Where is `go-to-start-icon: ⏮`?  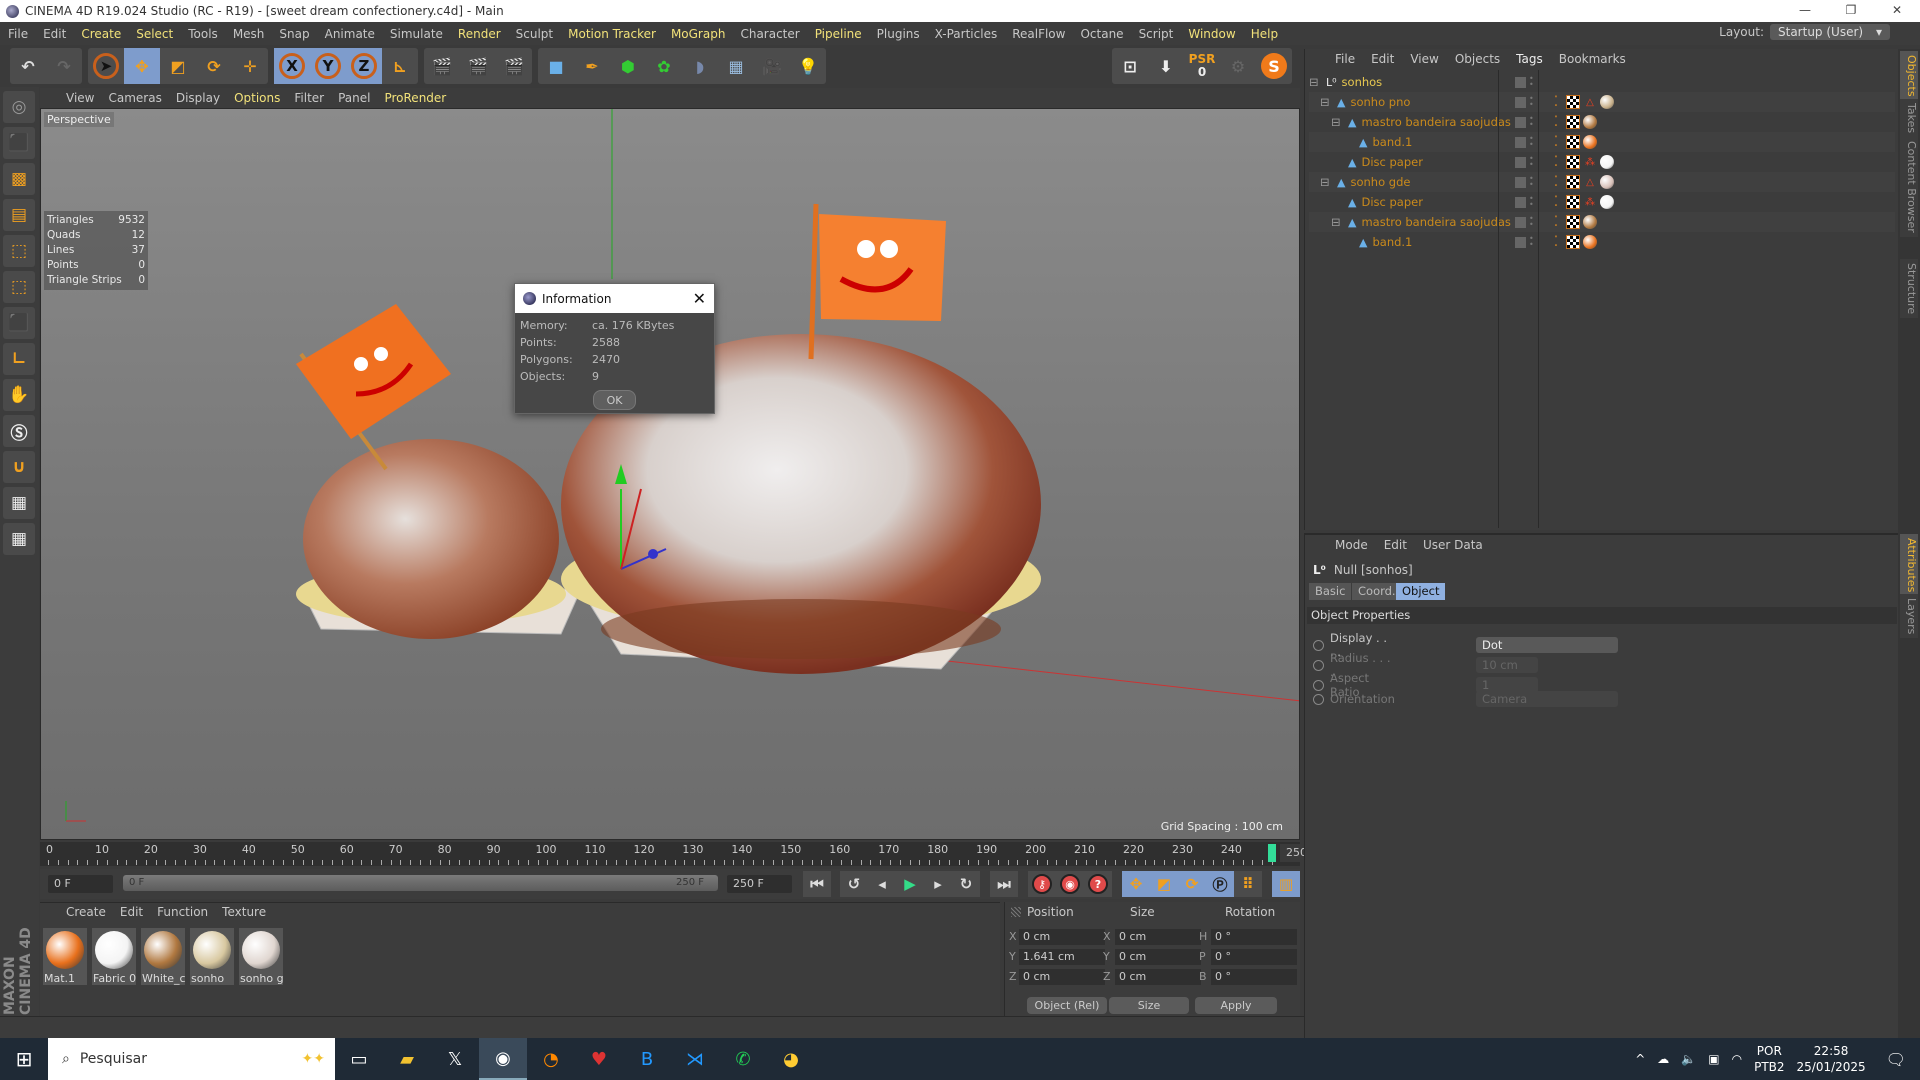
go-to-start-icon: ⏮ is located at coordinates (817, 884).